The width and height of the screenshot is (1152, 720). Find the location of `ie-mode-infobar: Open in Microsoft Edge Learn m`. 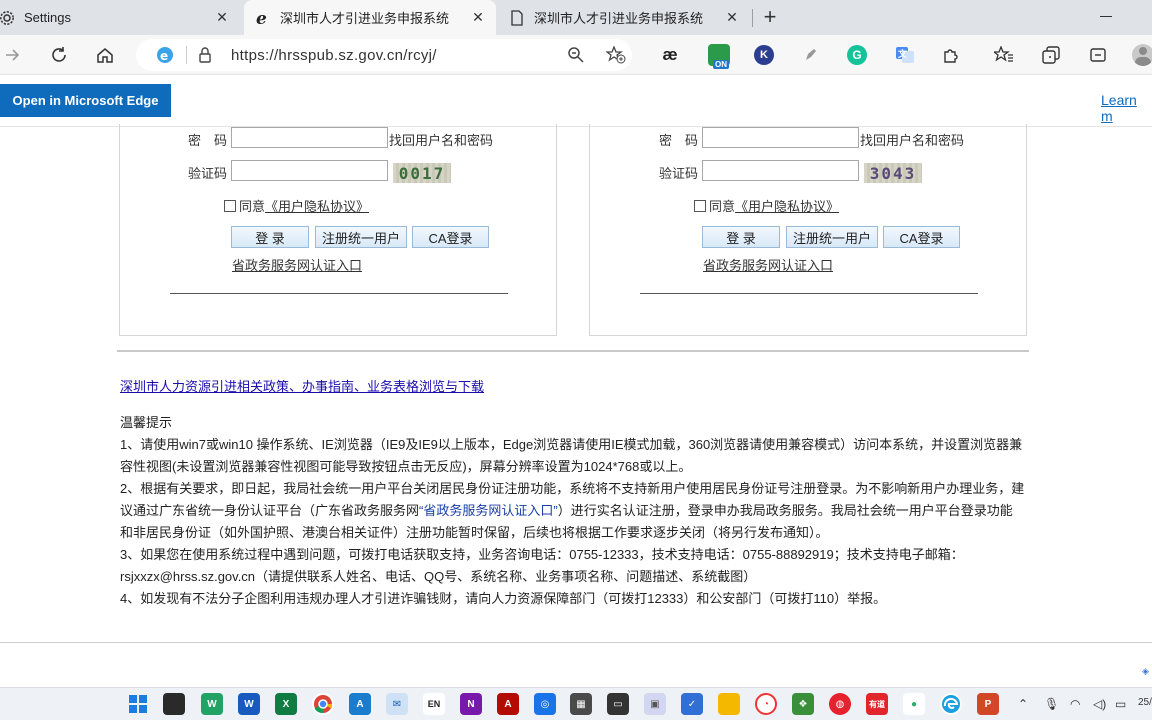

ie-mode-infobar: Open in Microsoft Edge Learn m is located at coordinates (576, 101).